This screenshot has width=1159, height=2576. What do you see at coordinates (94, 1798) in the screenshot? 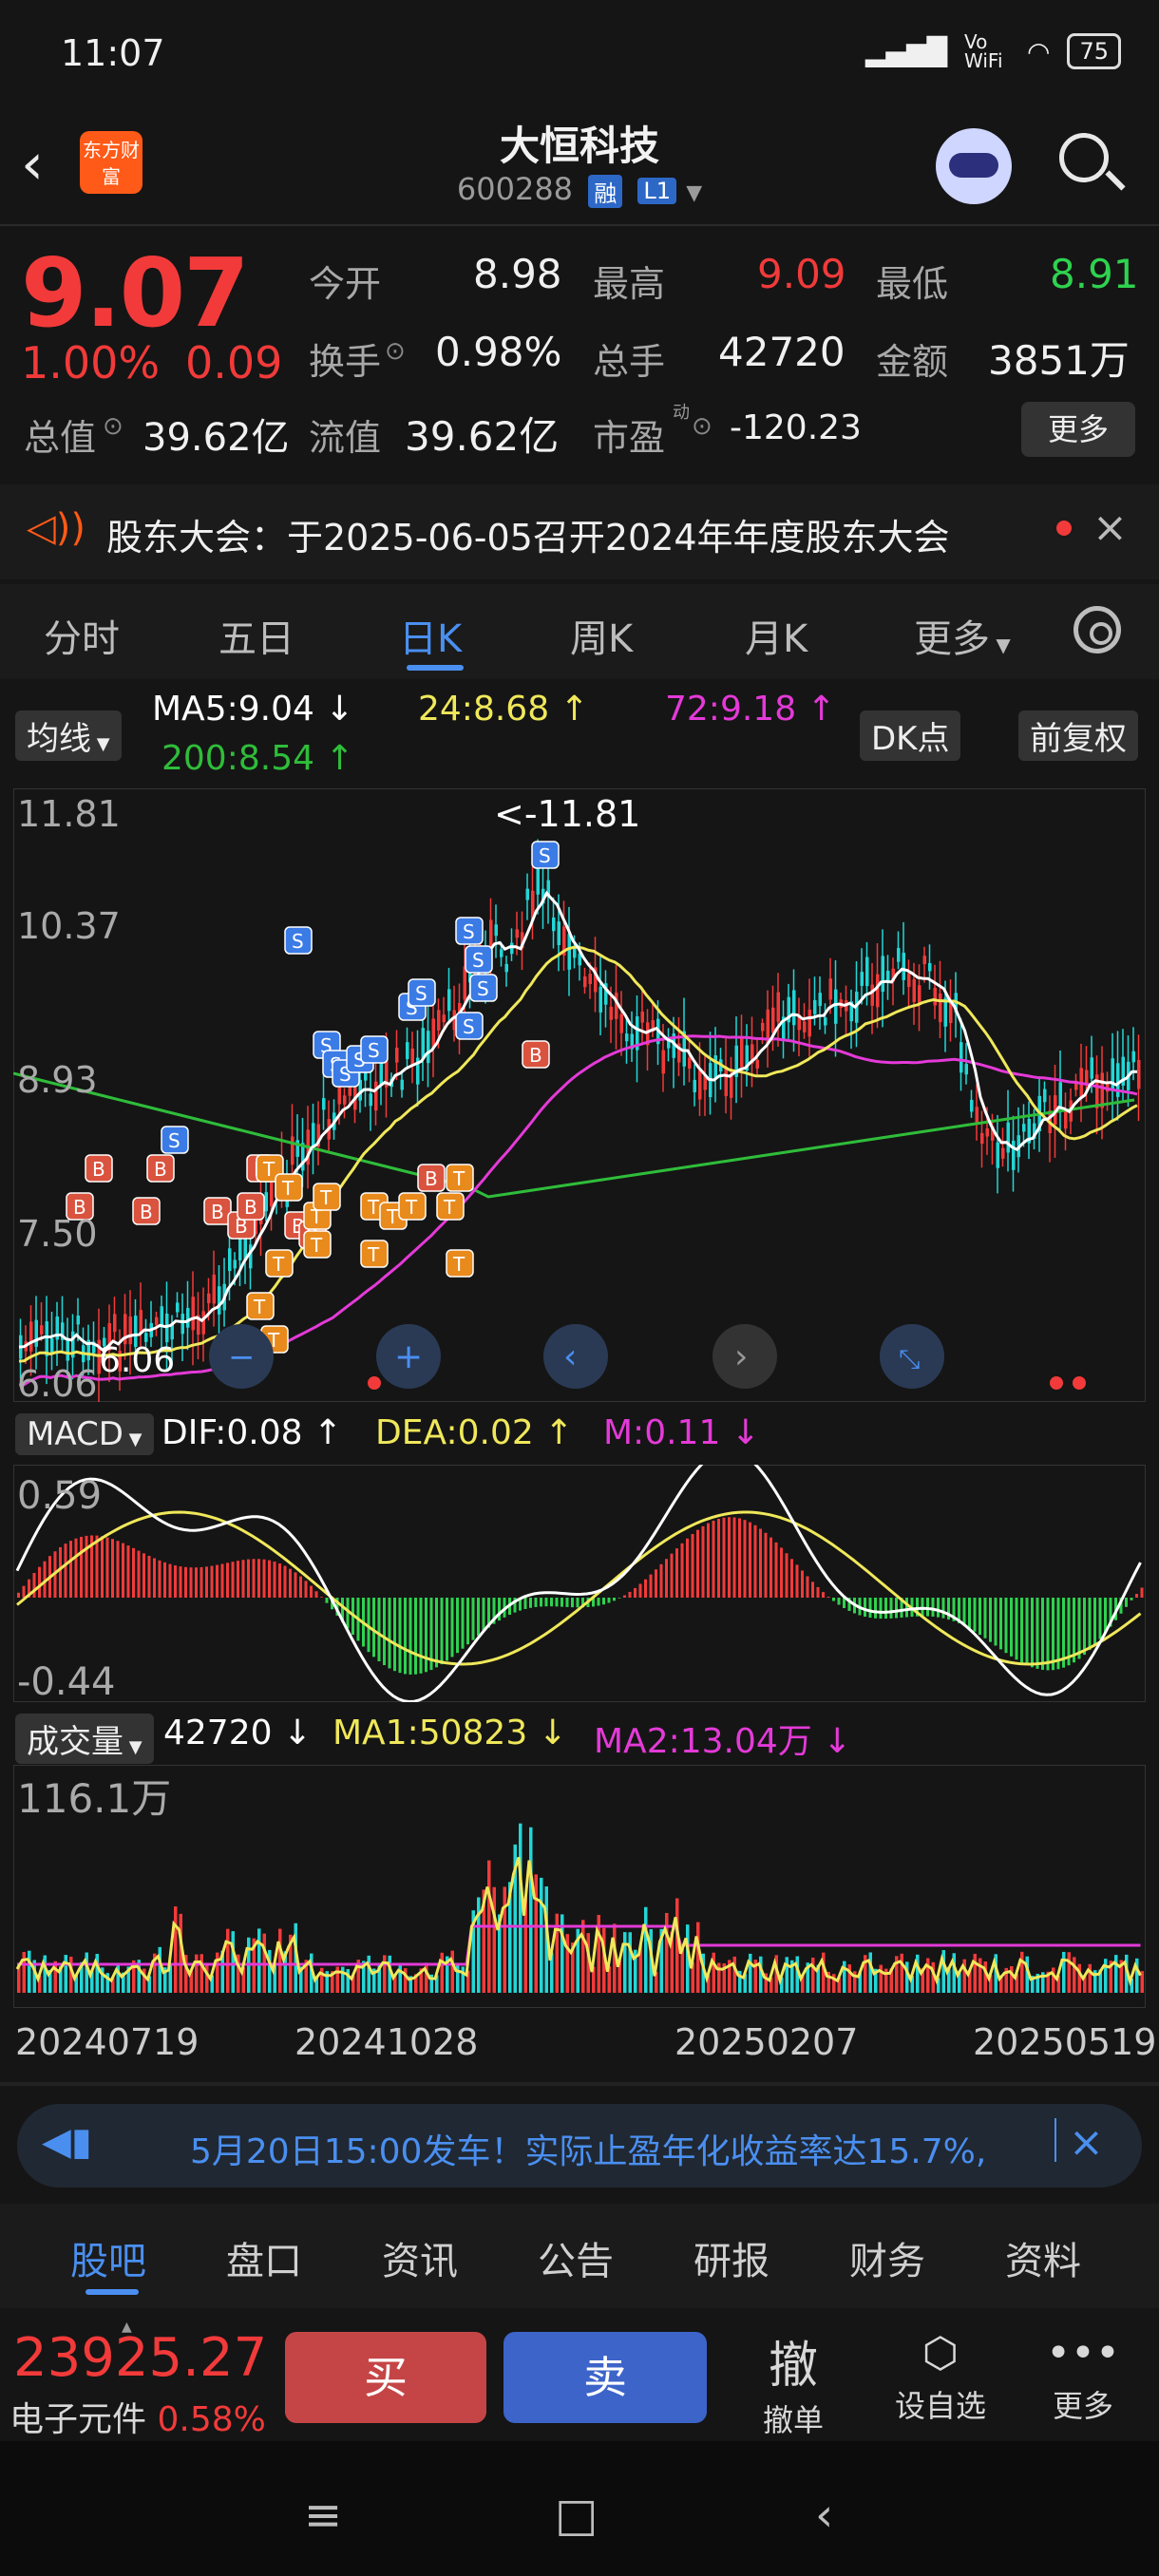
I see `volume-top-tick: 116.1万` at bounding box center [94, 1798].